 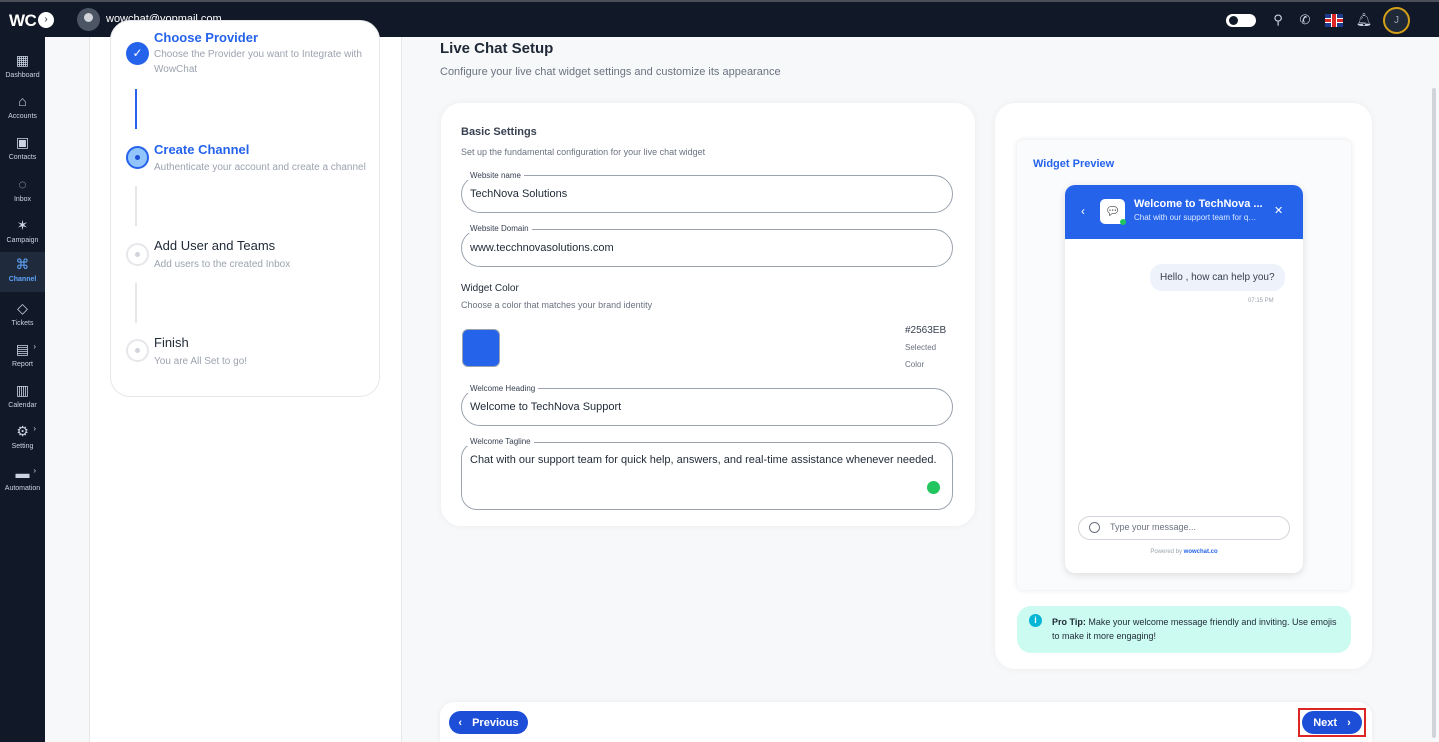 What do you see at coordinates (1305, 20) in the screenshot?
I see `phone-icon: ✆` at bounding box center [1305, 20].